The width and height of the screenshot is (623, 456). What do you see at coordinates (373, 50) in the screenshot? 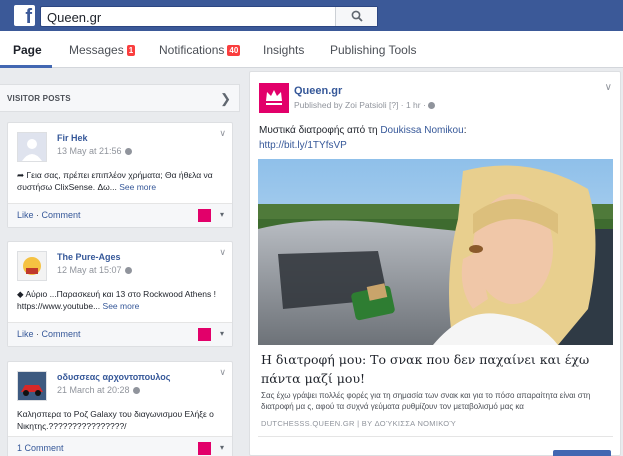
I see `tab-publishing-tools: Publishing Tools` at bounding box center [373, 50].